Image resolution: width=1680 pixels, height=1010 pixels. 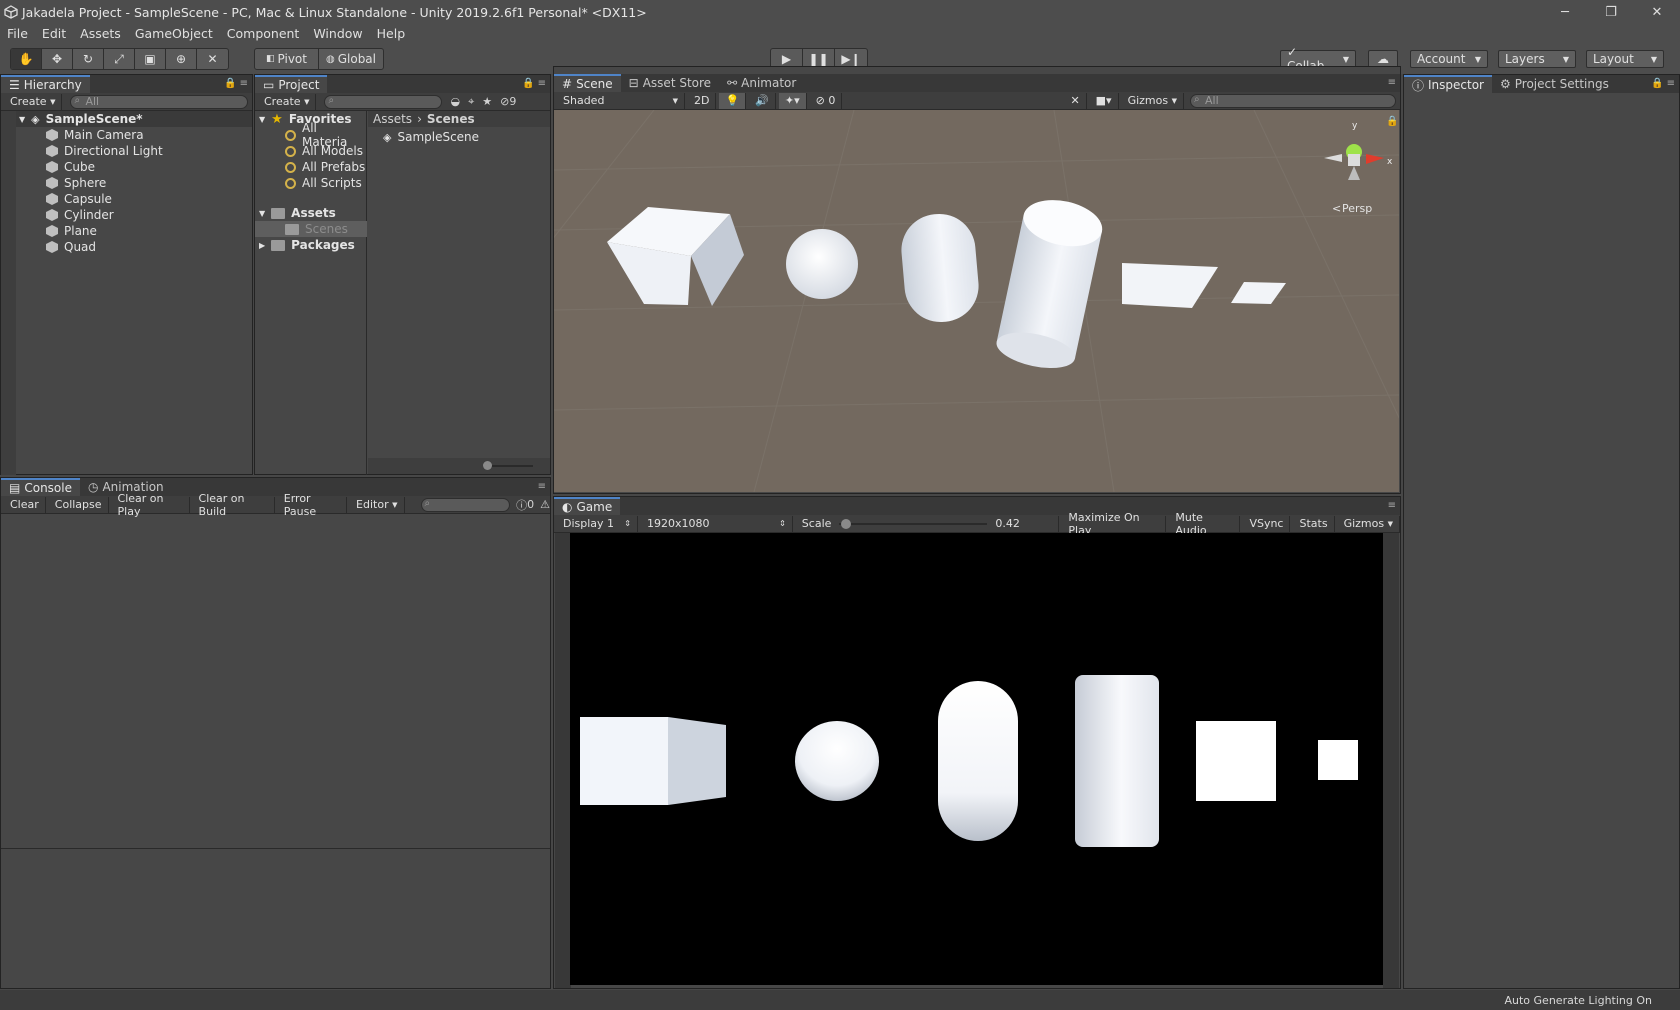 I want to click on filter-label-icon: ⌖, so click(x=471, y=102).